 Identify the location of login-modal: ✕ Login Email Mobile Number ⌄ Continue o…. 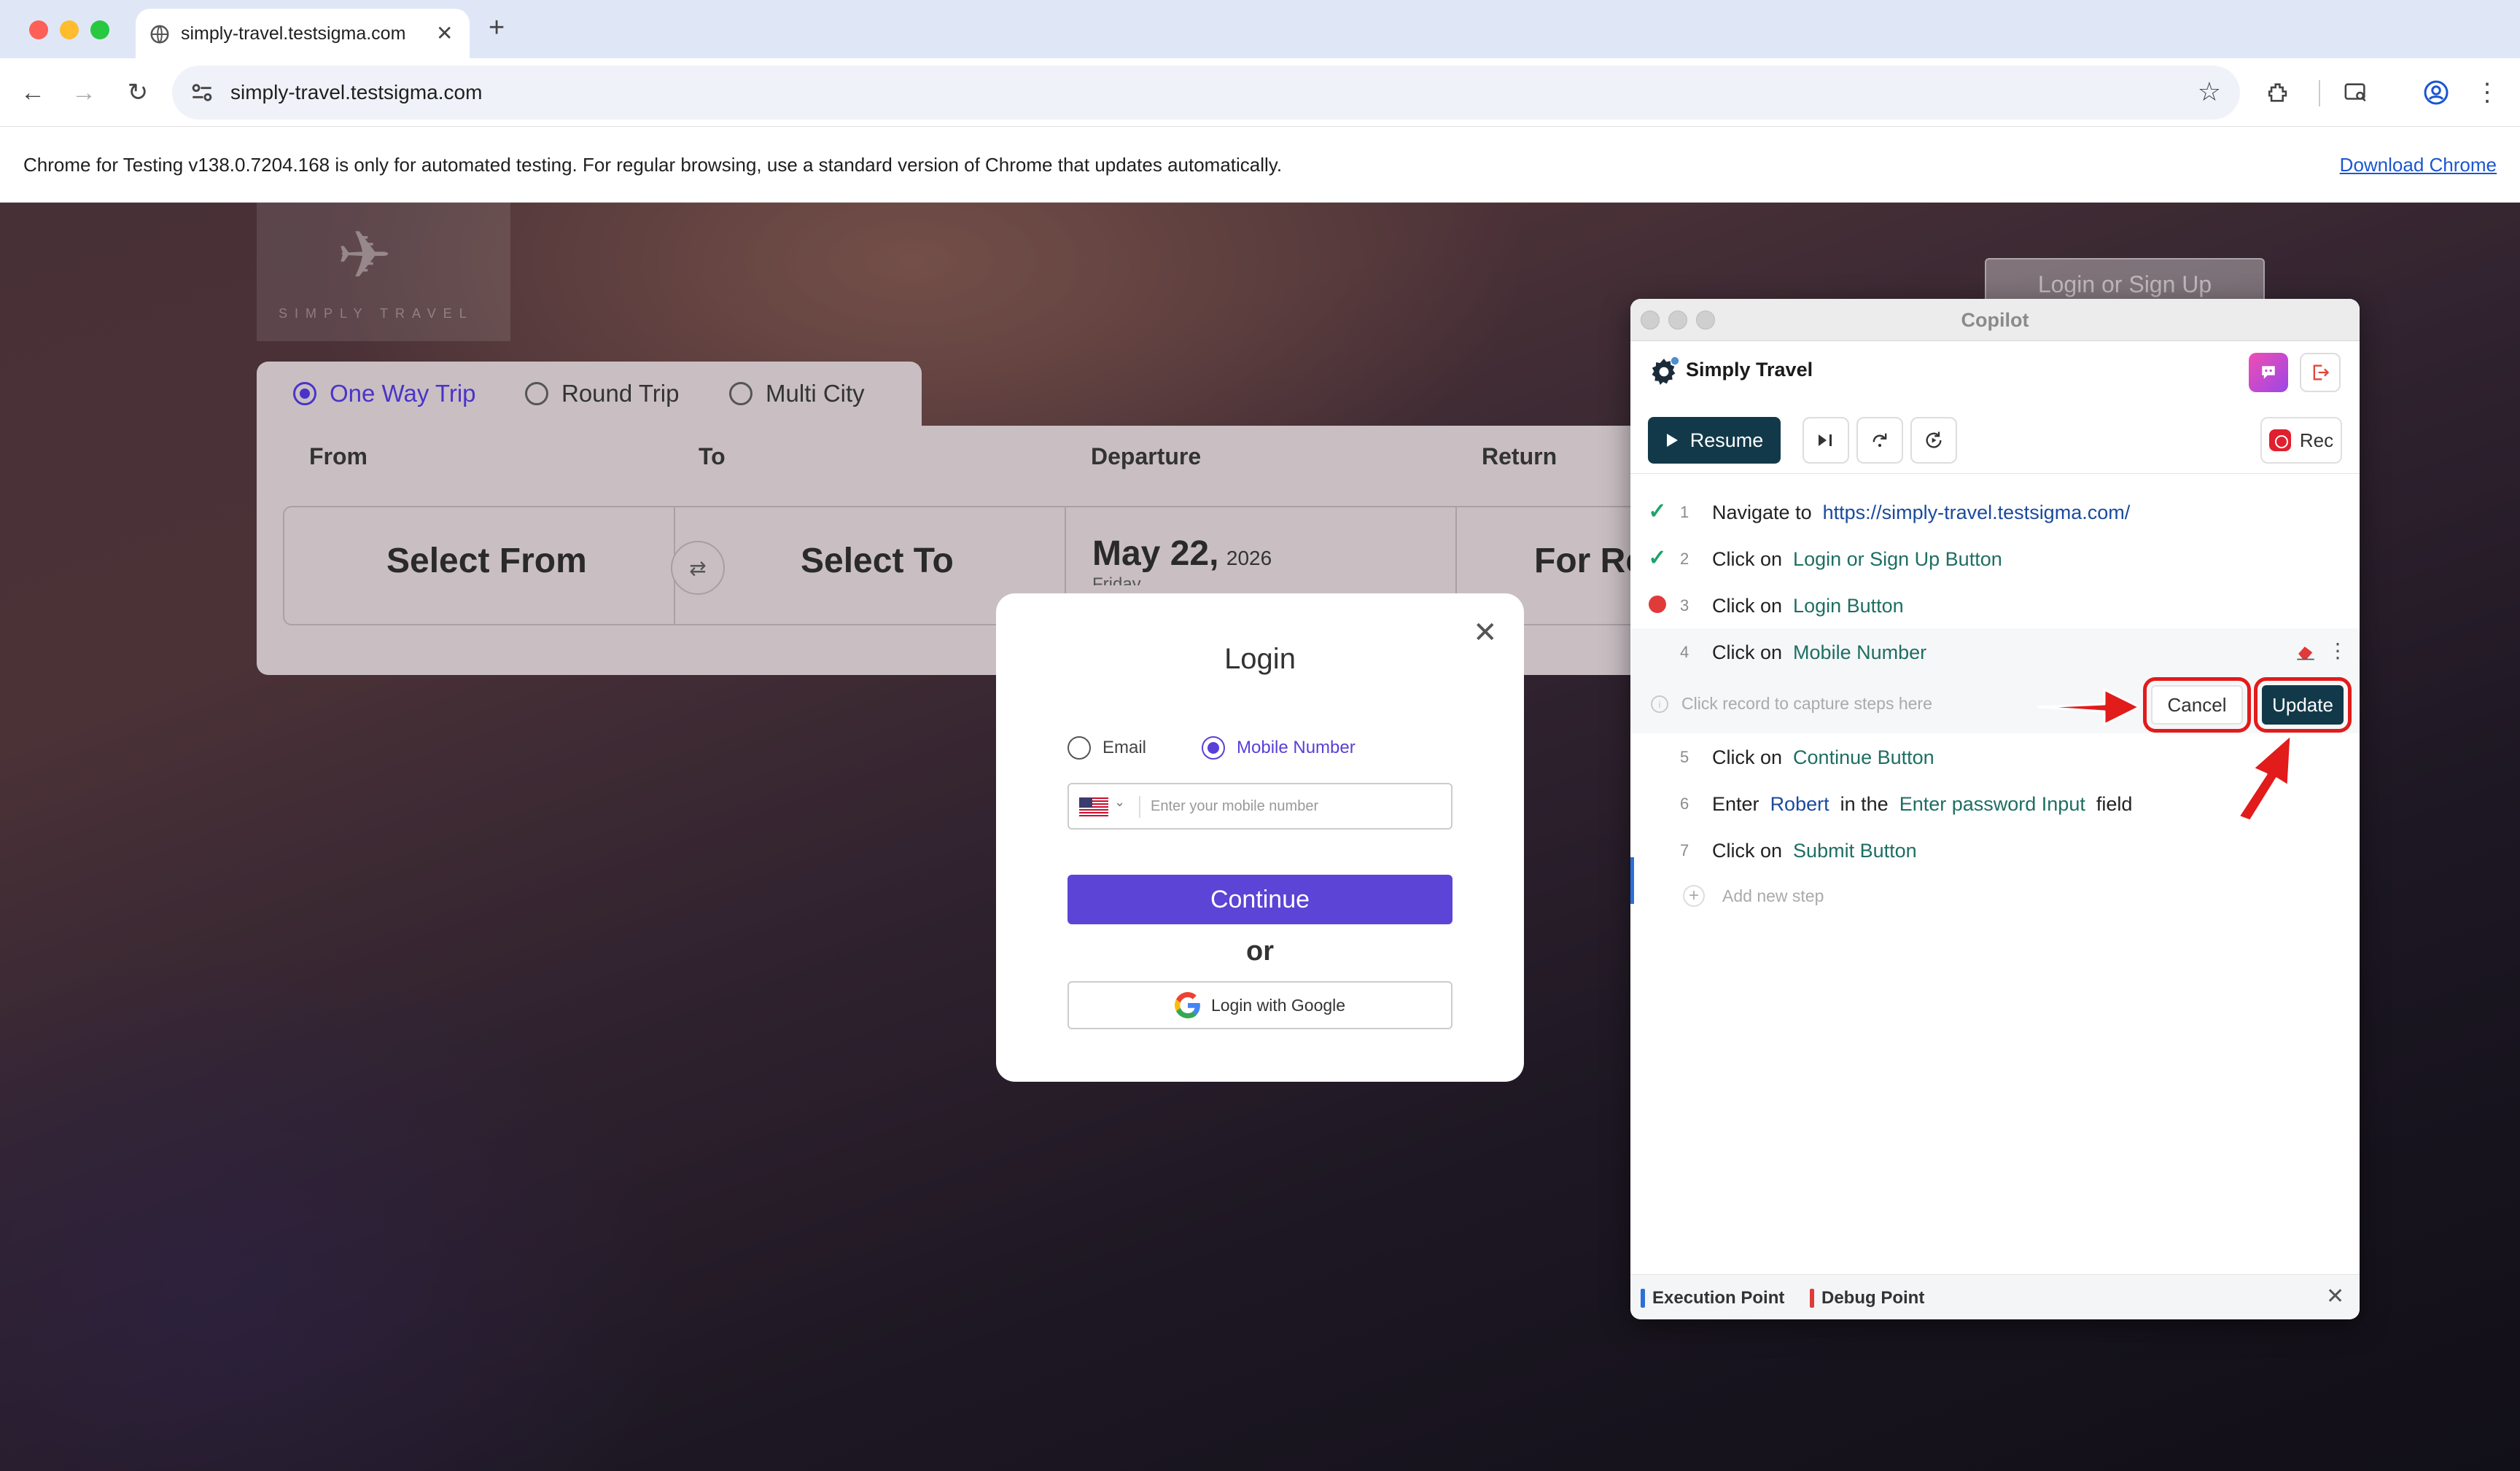
(1260, 838).